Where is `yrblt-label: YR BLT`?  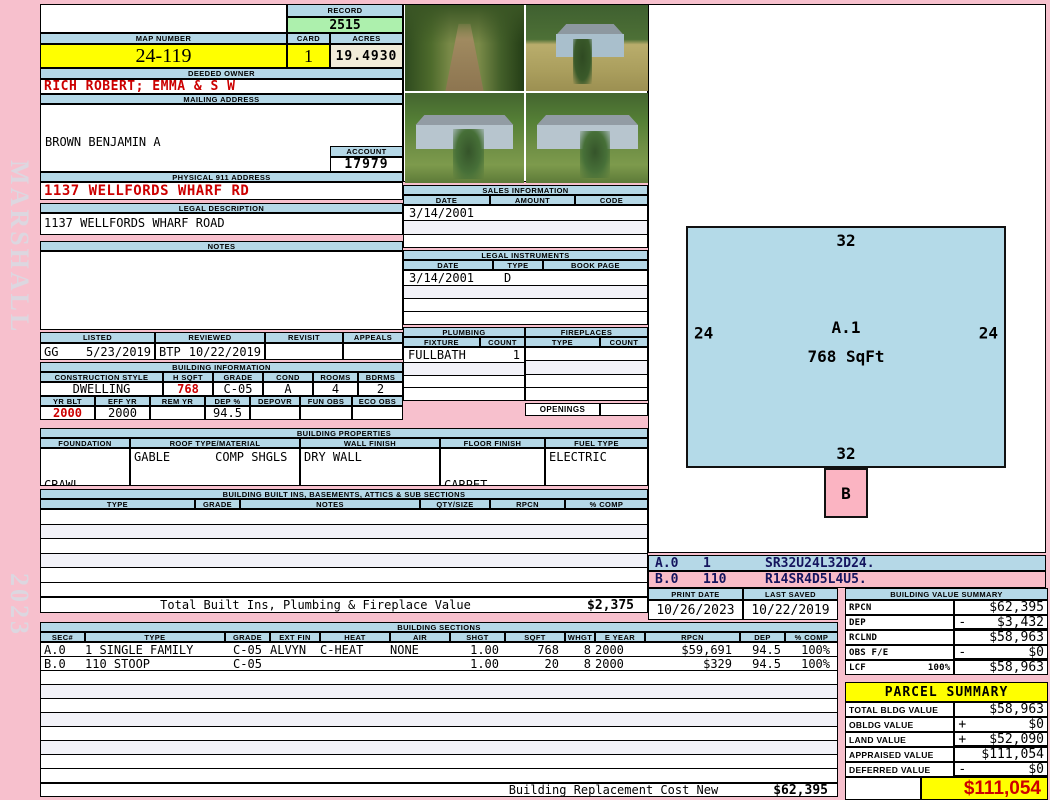
yrblt-label: YR BLT is located at coordinates (67, 401).